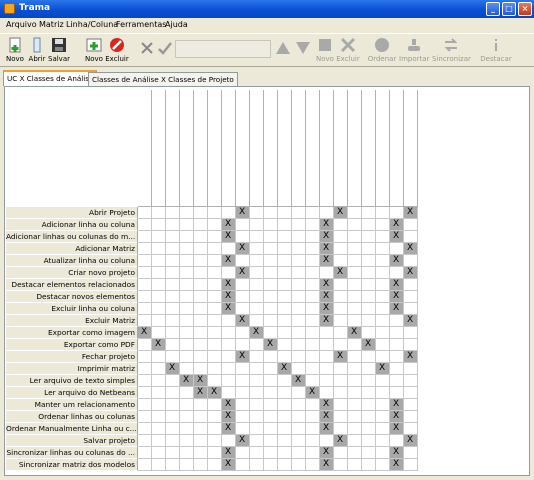 Image resolution: width=534 pixels, height=480 pixels. What do you see at coordinates (72, 333) in the screenshot?
I see `row-header: Exportar como imagem` at bounding box center [72, 333].